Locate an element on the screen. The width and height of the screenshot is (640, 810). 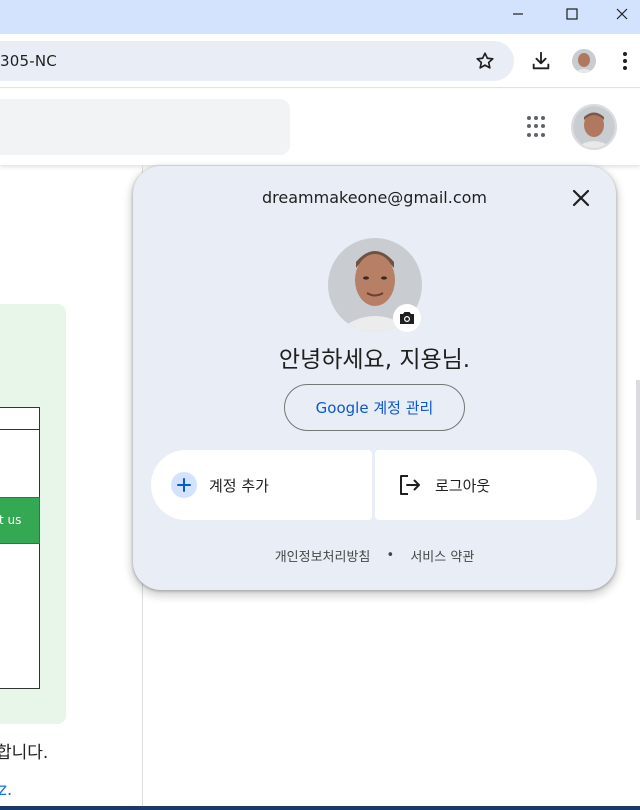
maximize-button is located at coordinates (572, 14).